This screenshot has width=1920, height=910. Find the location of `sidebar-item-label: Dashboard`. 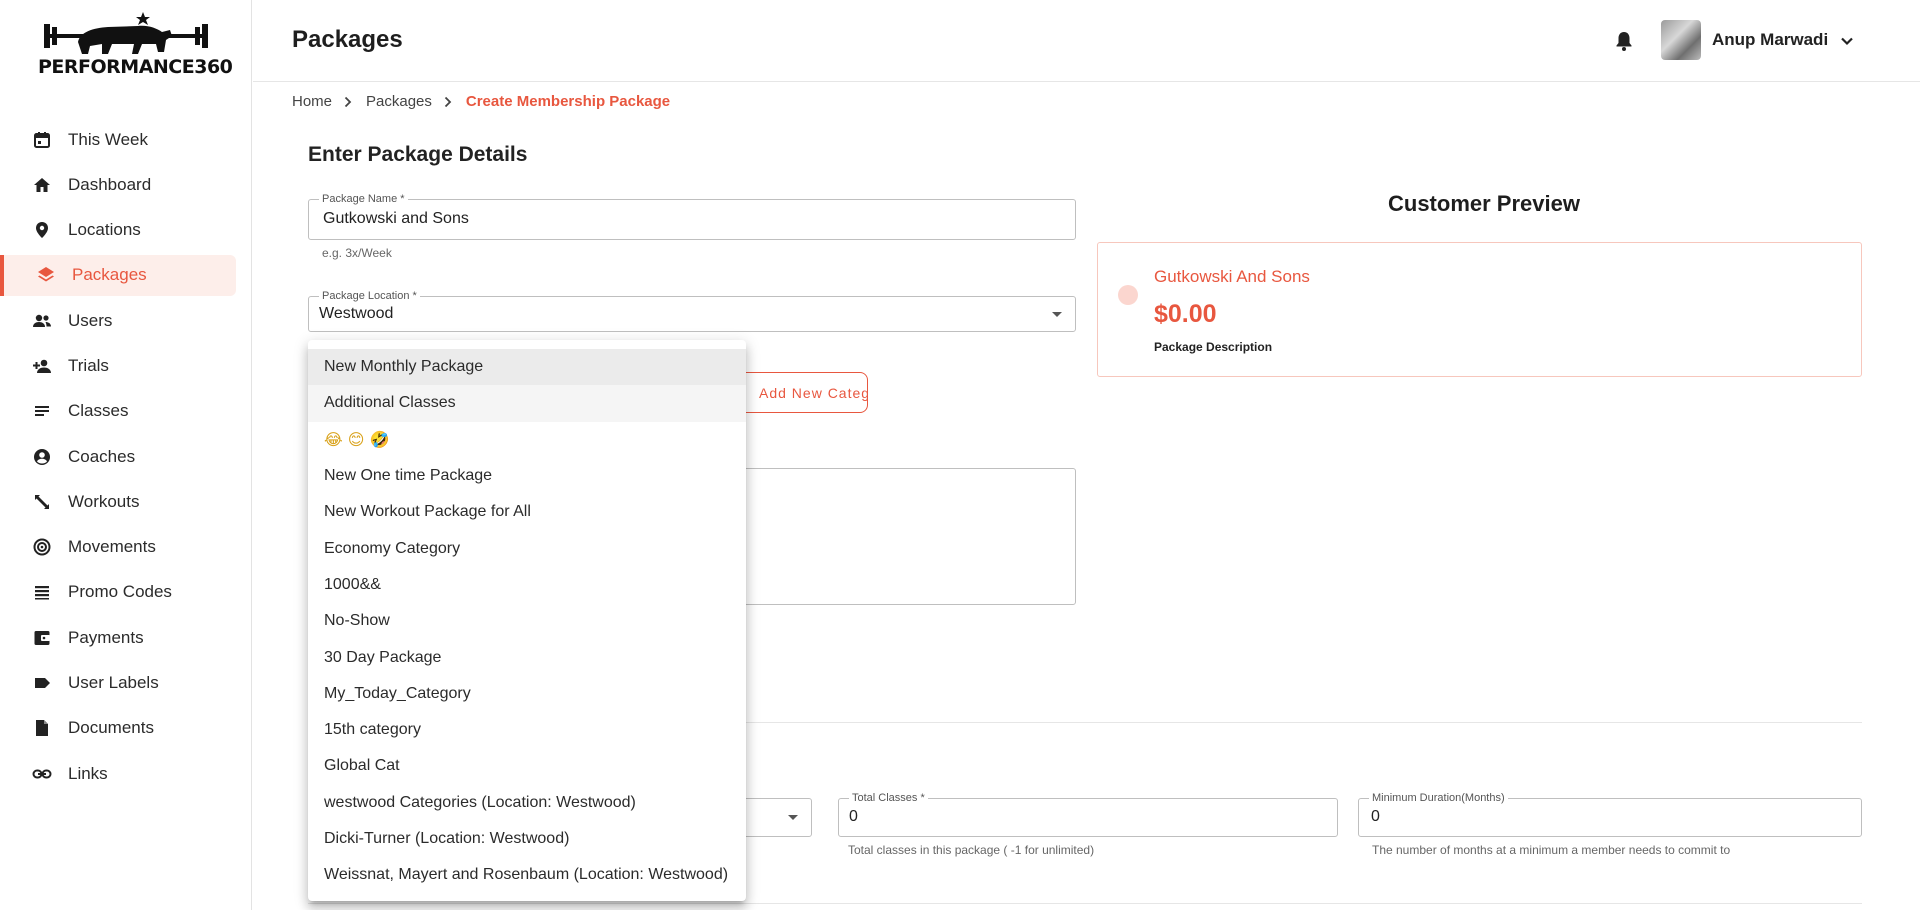

sidebar-item-label: Dashboard is located at coordinates (110, 184).